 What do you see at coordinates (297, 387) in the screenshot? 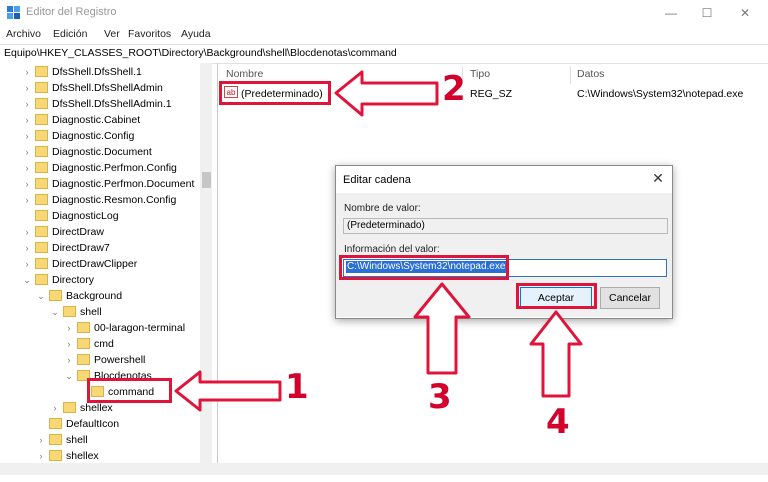
I see `annotation-number-1: 1` at bounding box center [297, 387].